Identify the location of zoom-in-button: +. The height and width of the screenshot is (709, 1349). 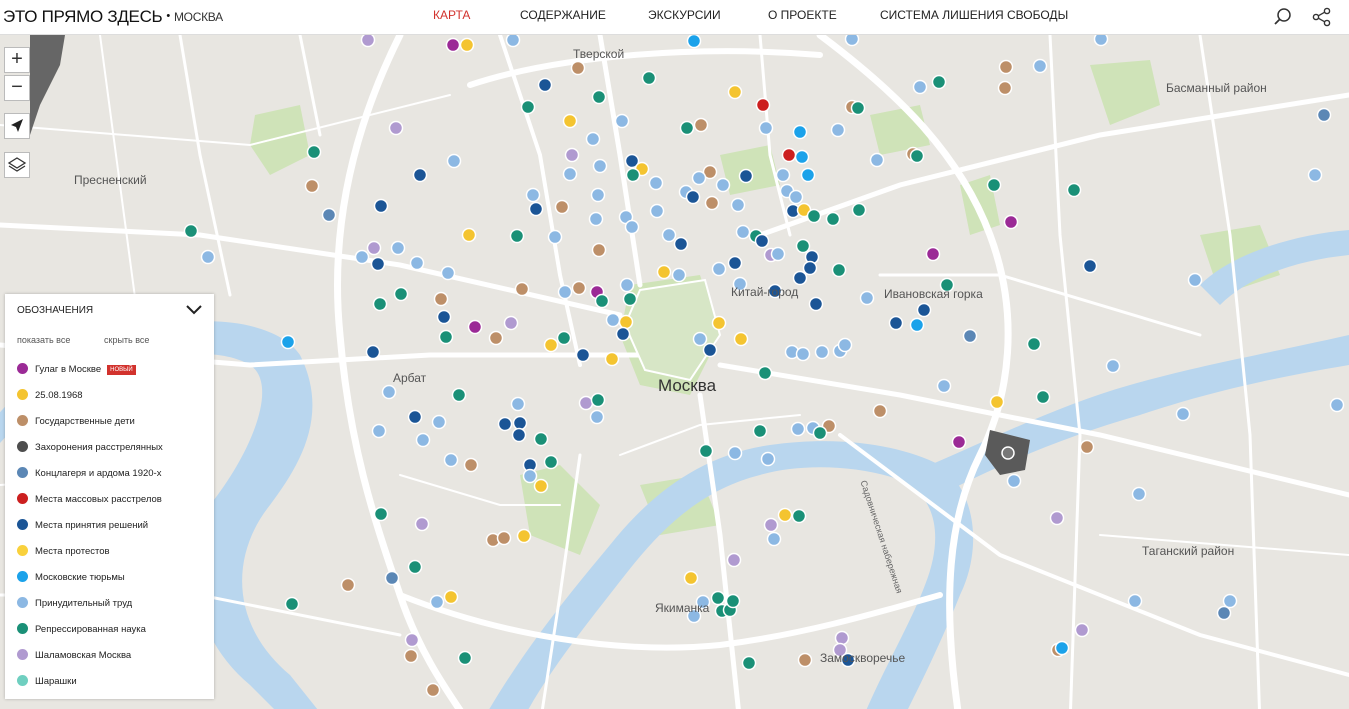
(17, 60).